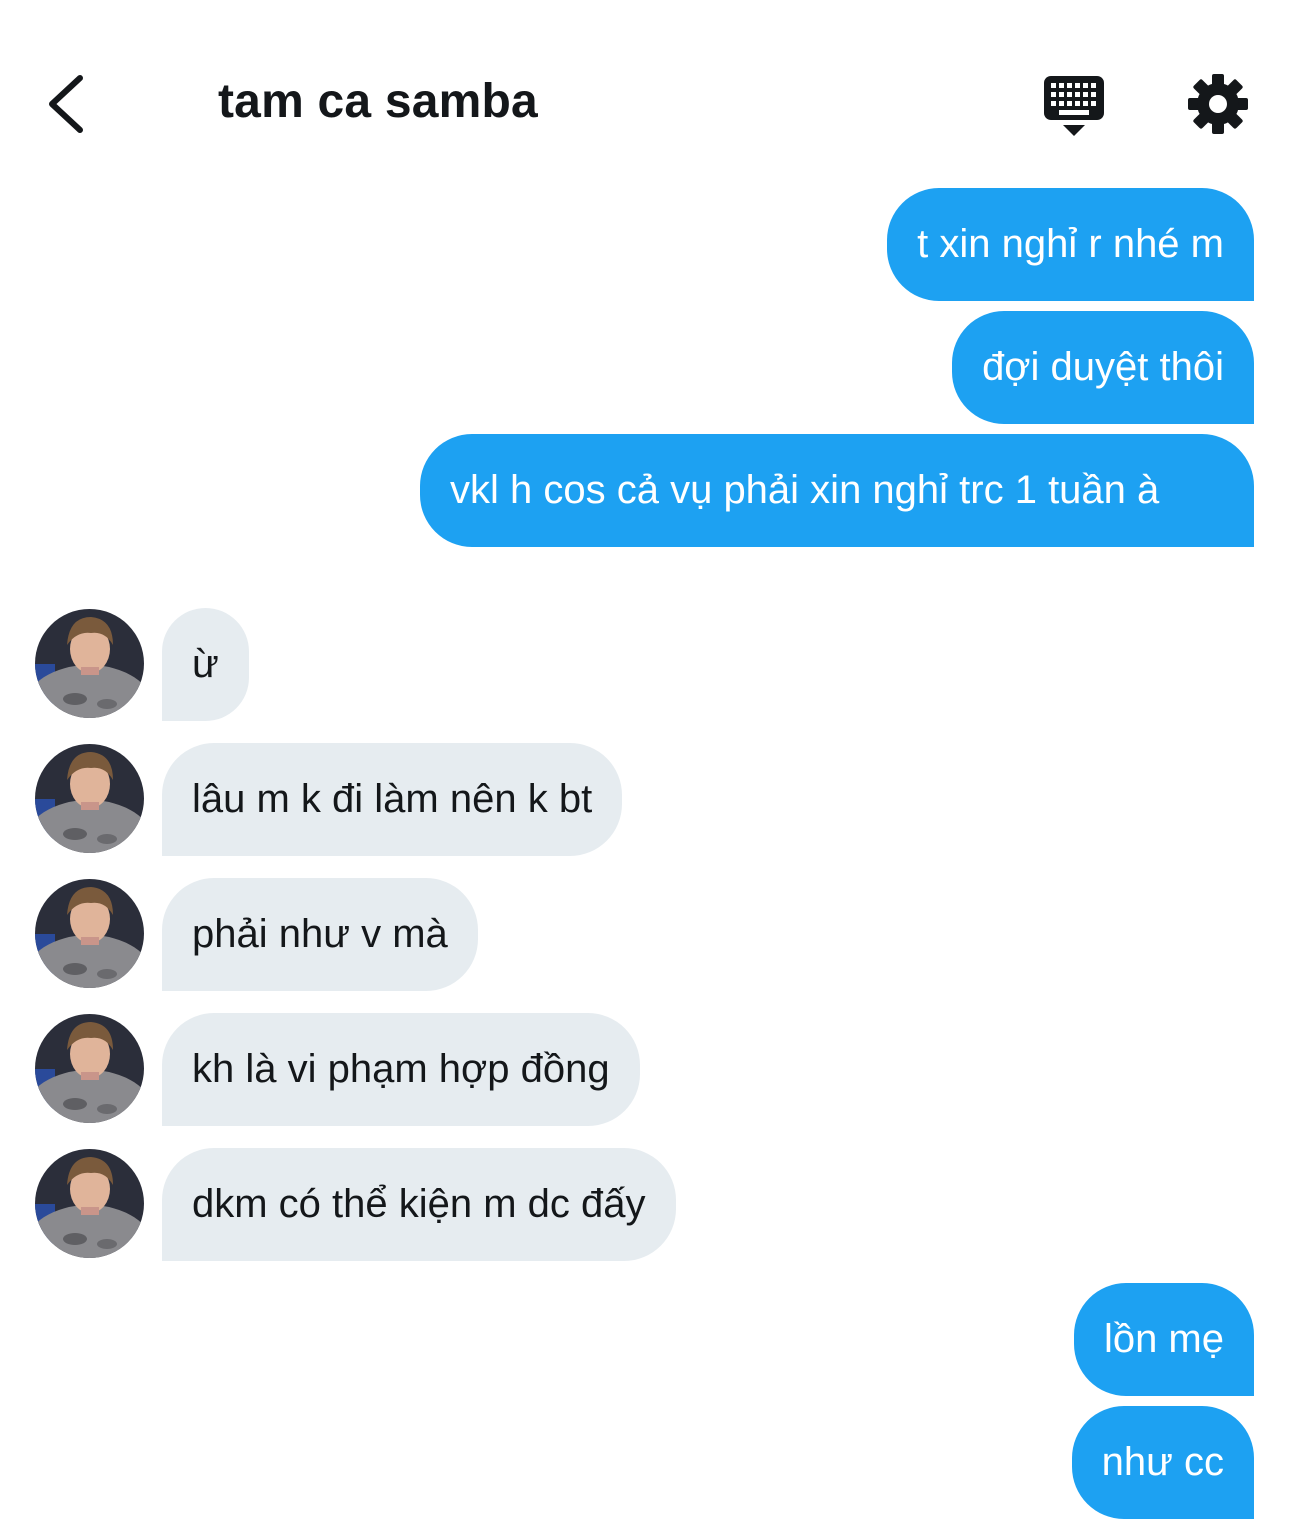  Describe the element at coordinates (1162, 1462) in the screenshot. I see `message-bubble-outgoing: như cc` at that location.